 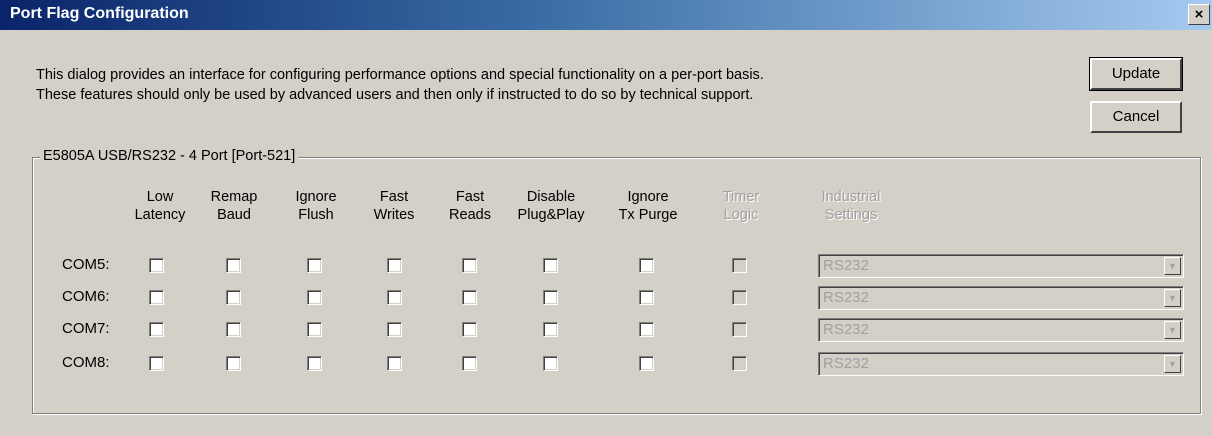 What do you see at coordinates (394, 206) in the screenshot?
I see `column-header: Fast Writes` at bounding box center [394, 206].